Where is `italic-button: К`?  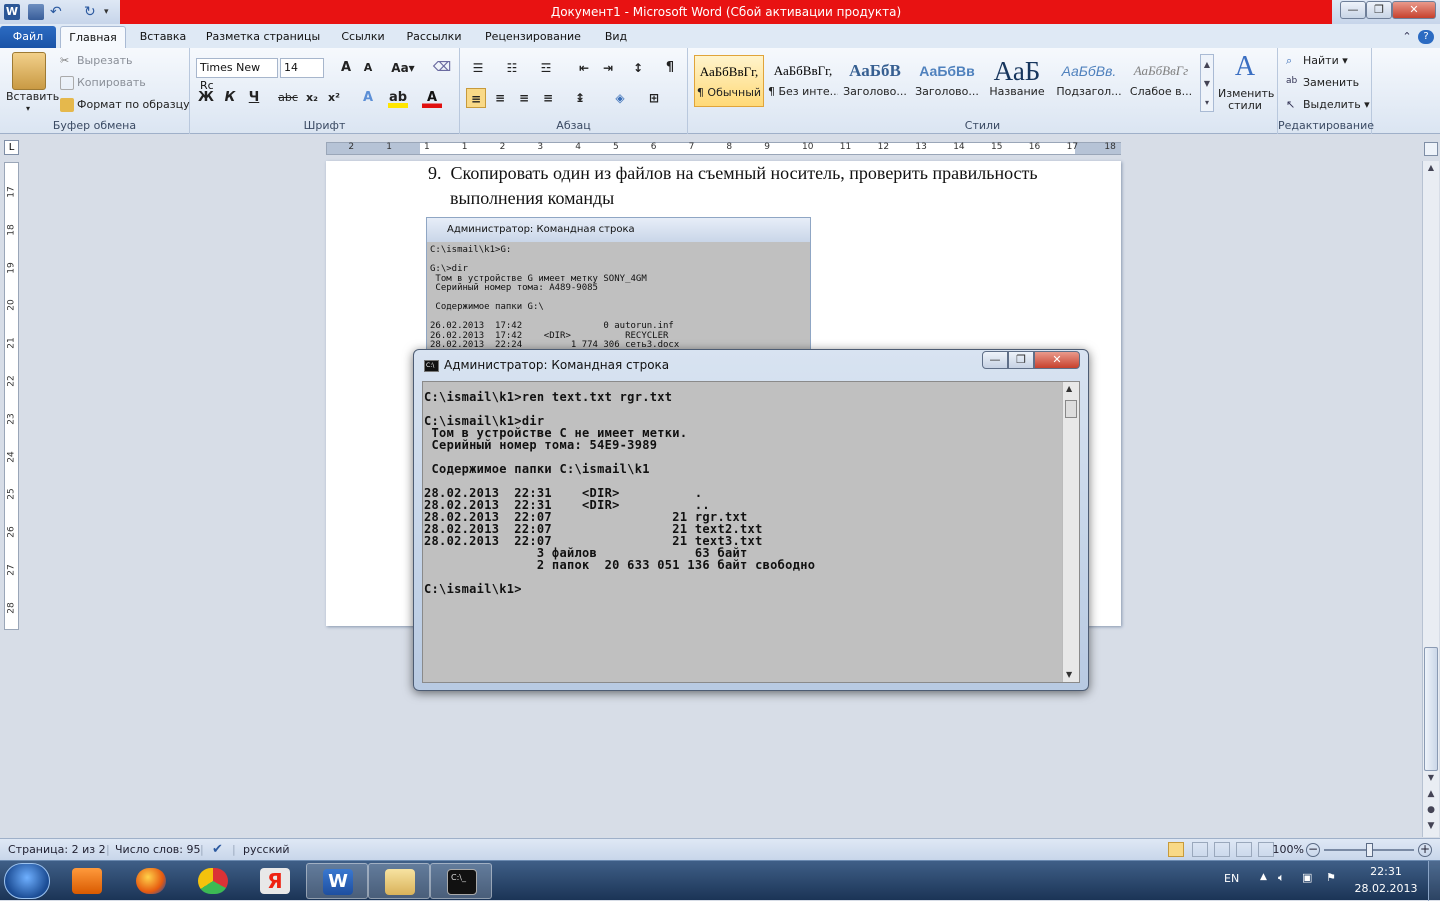
italic-button: К is located at coordinates (230, 98).